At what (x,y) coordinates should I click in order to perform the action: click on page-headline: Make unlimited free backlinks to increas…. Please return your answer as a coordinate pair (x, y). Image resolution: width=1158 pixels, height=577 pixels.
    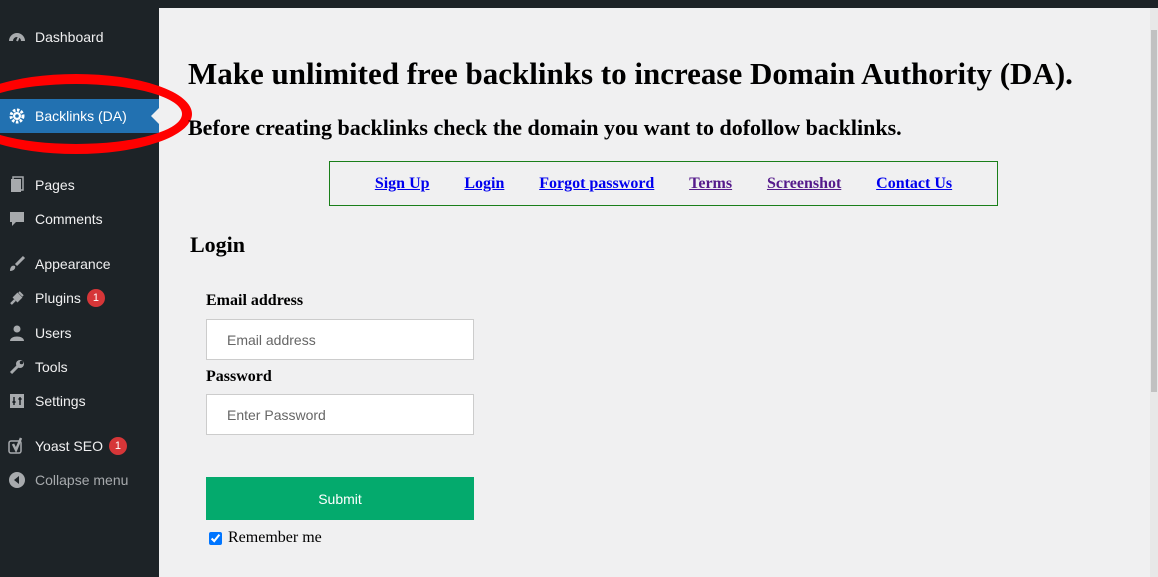
    Looking at the image, I should click on (630, 73).